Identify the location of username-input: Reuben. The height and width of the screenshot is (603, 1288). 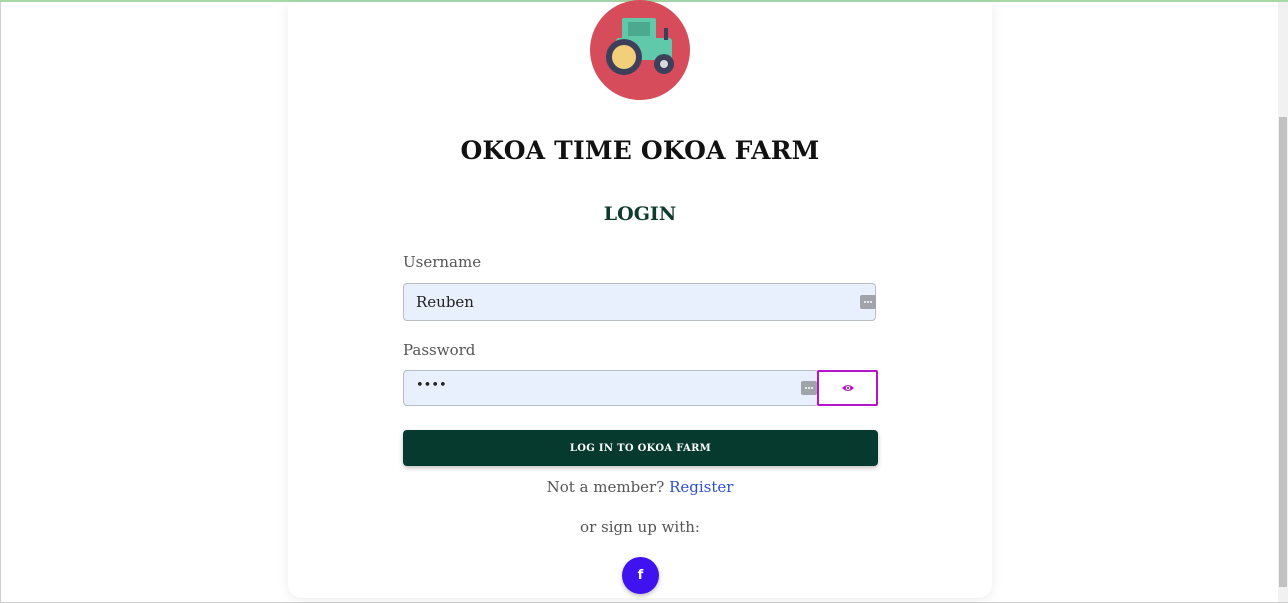
(639, 302).